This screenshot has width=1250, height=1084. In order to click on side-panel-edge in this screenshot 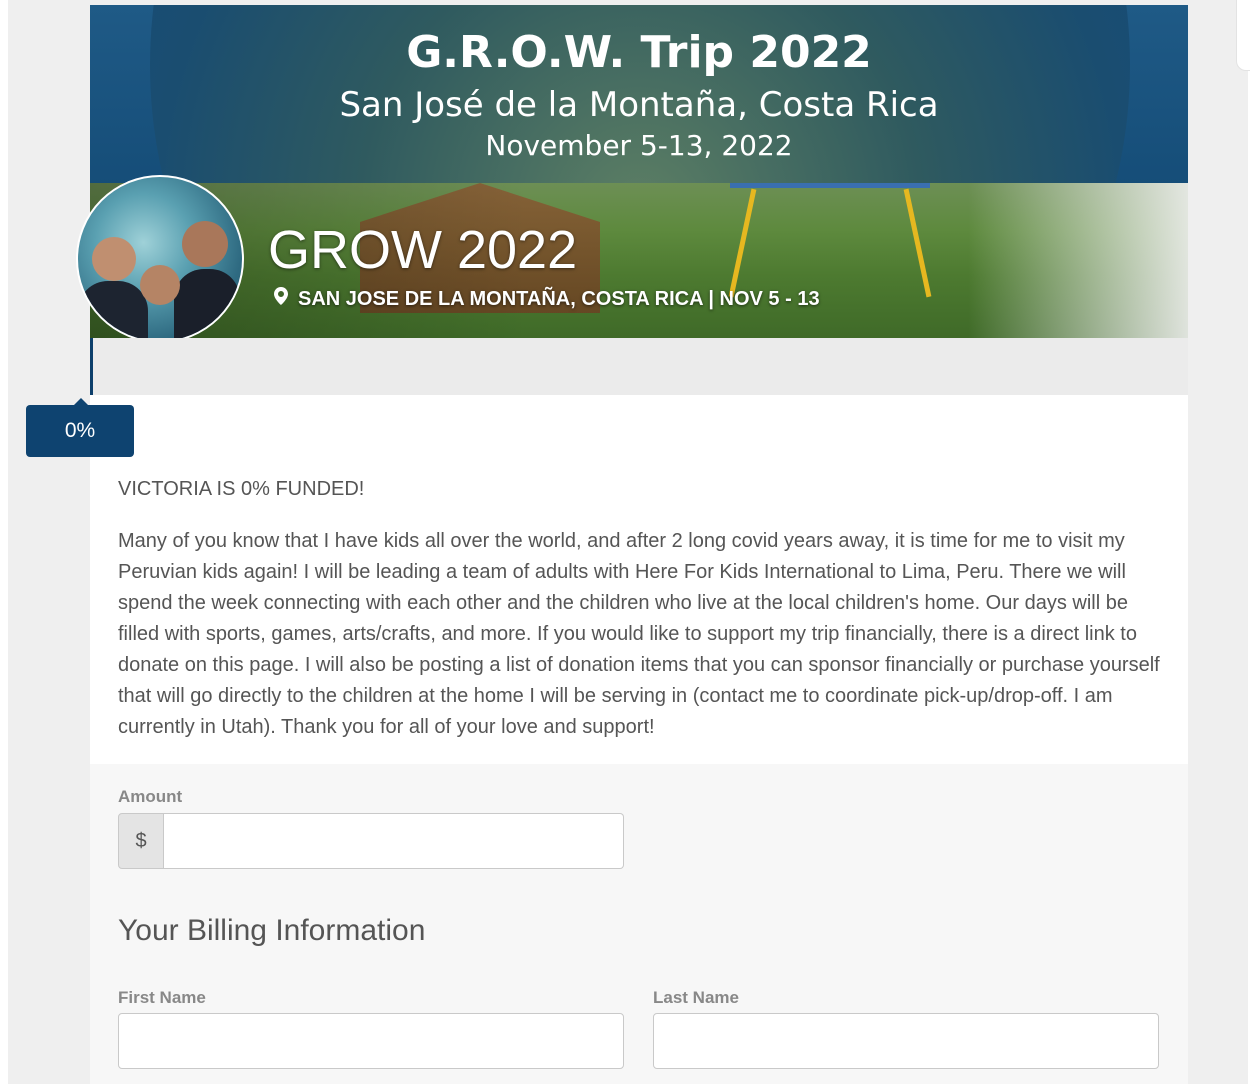, I will do `click(1243, 35)`.